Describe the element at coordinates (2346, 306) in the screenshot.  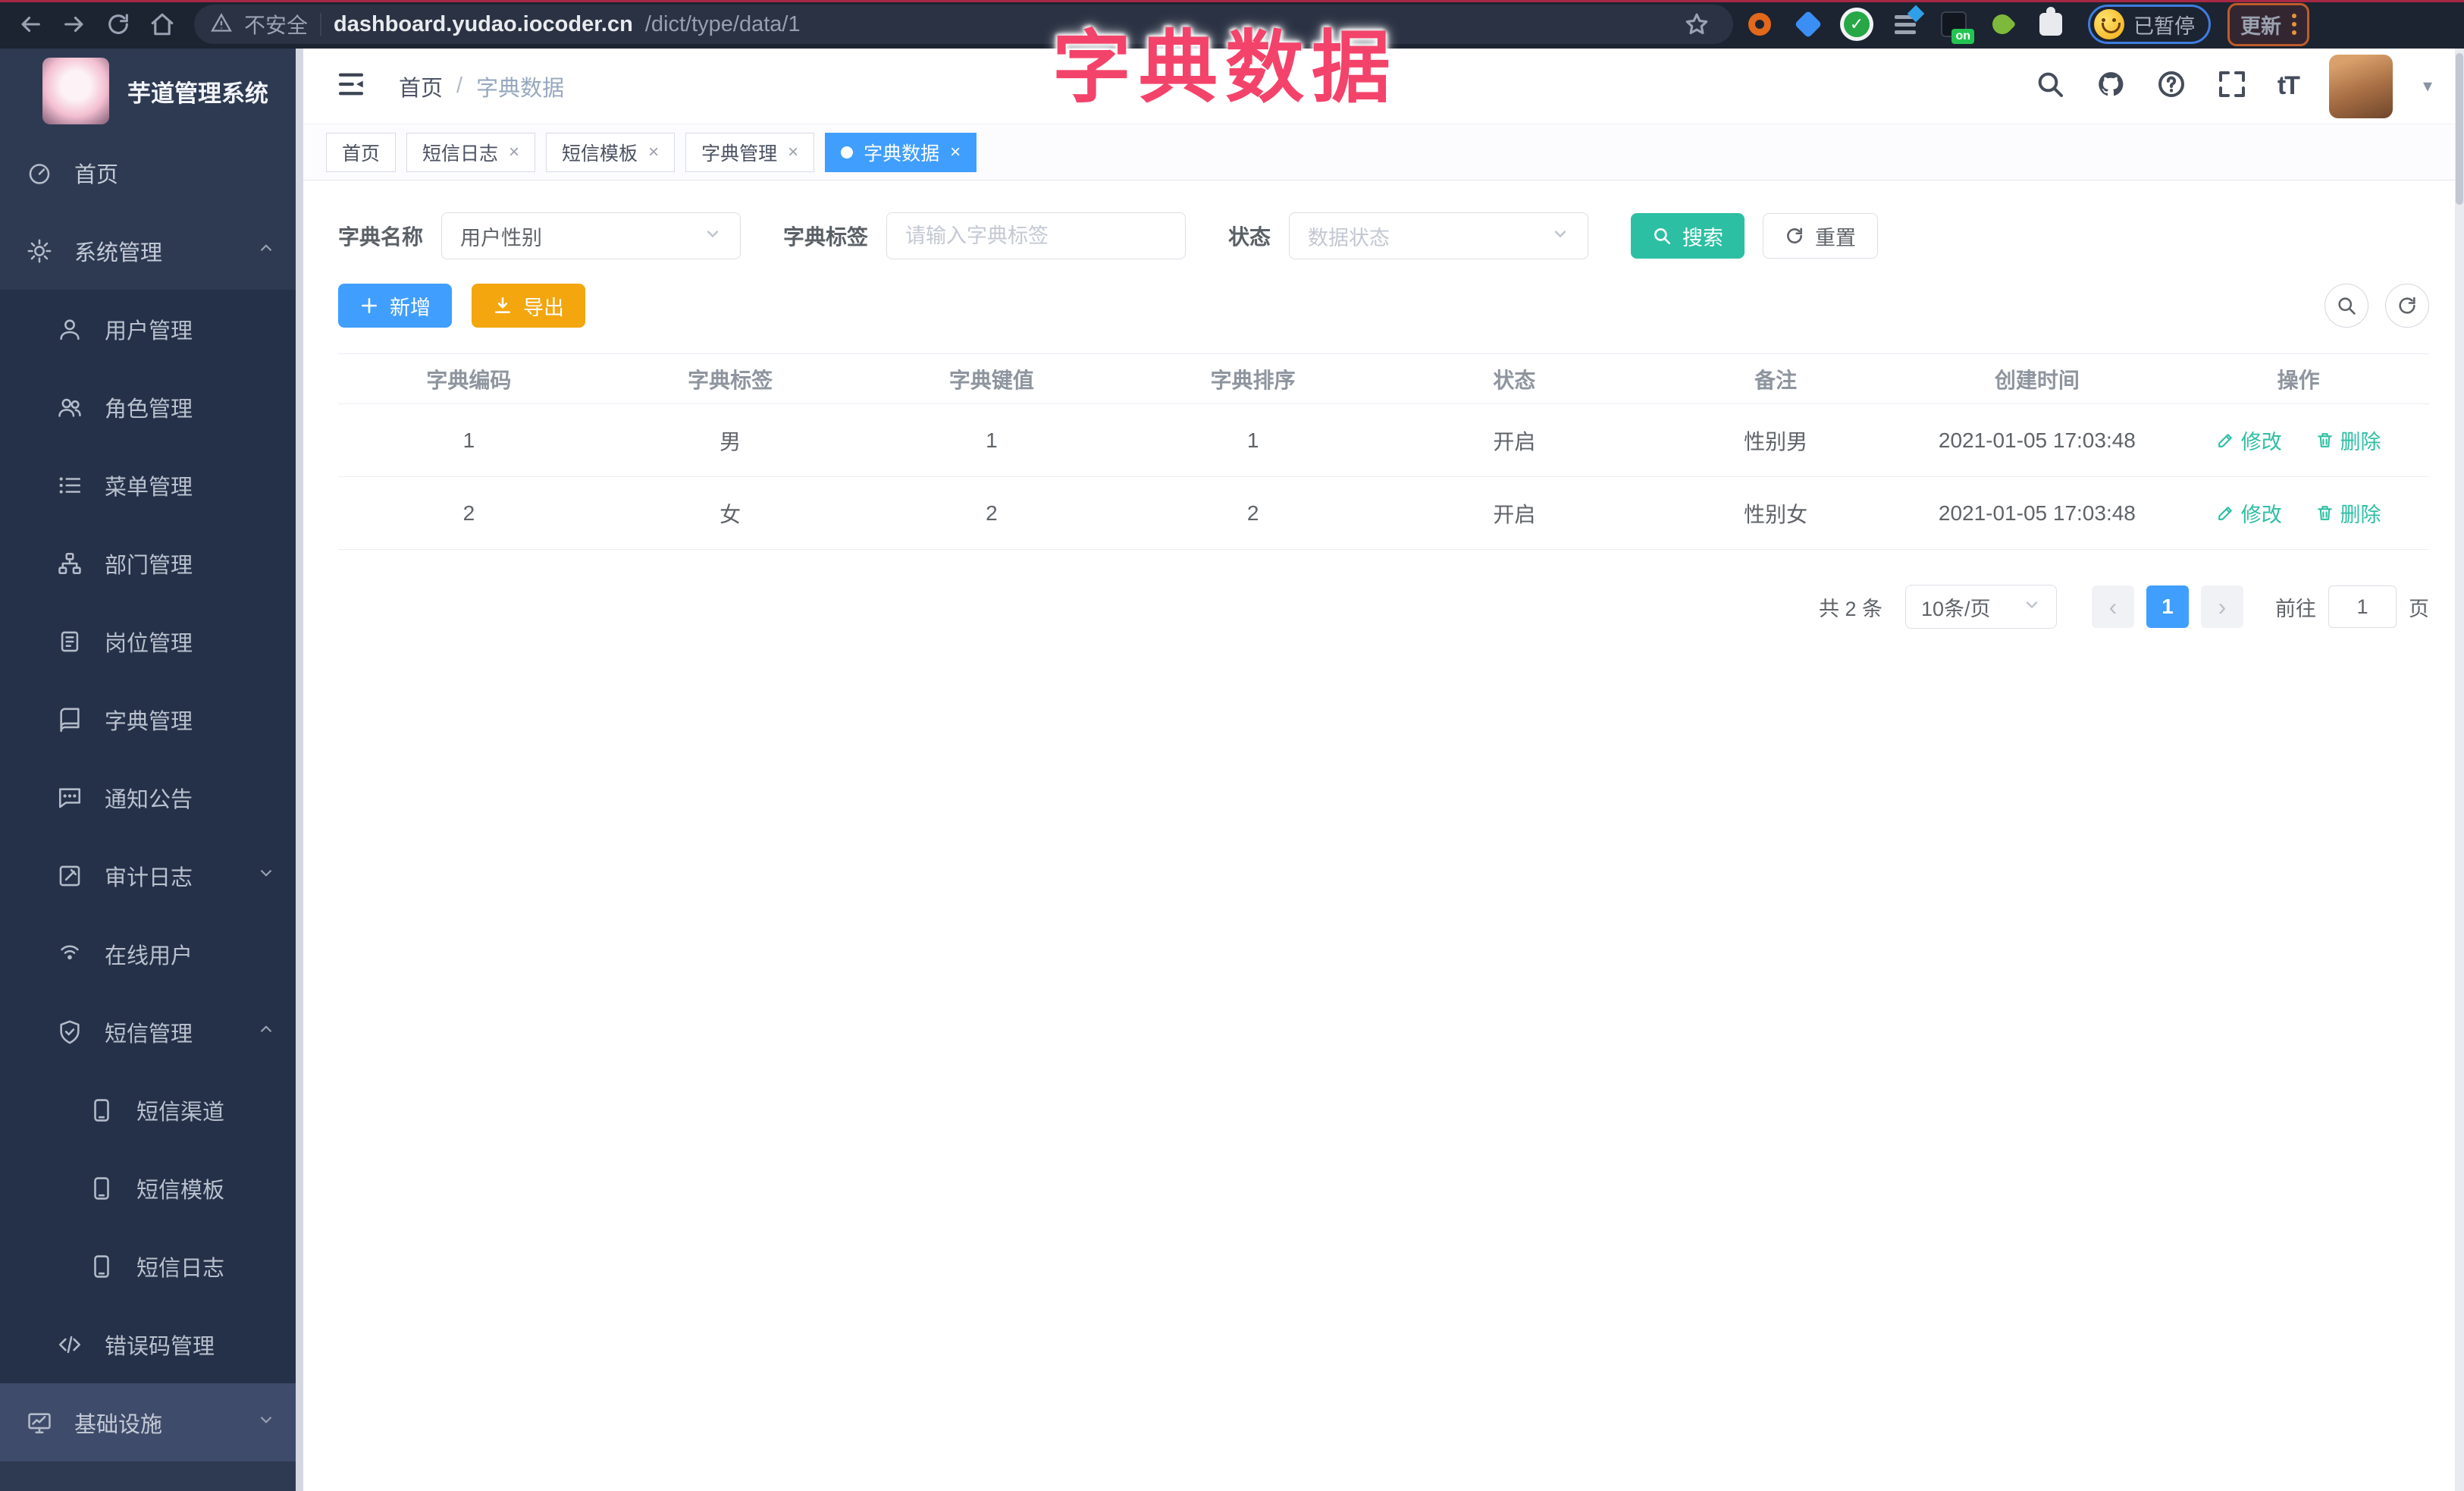
I see `toggle-search-button` at that location.